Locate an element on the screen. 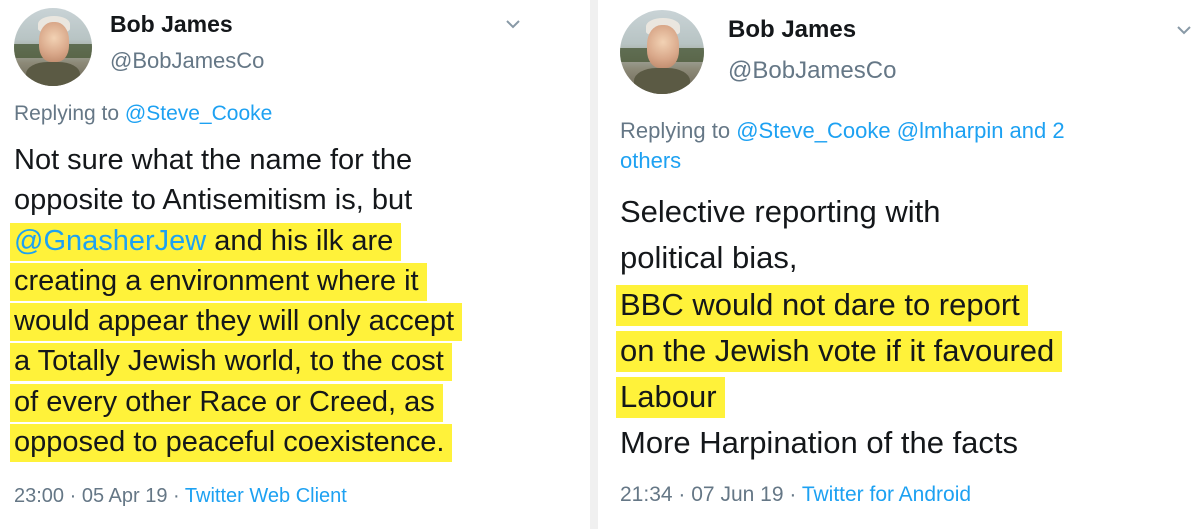 This screenshot has height=529, width=1200. reply-others-link: others is located at coordinates (842, 161).